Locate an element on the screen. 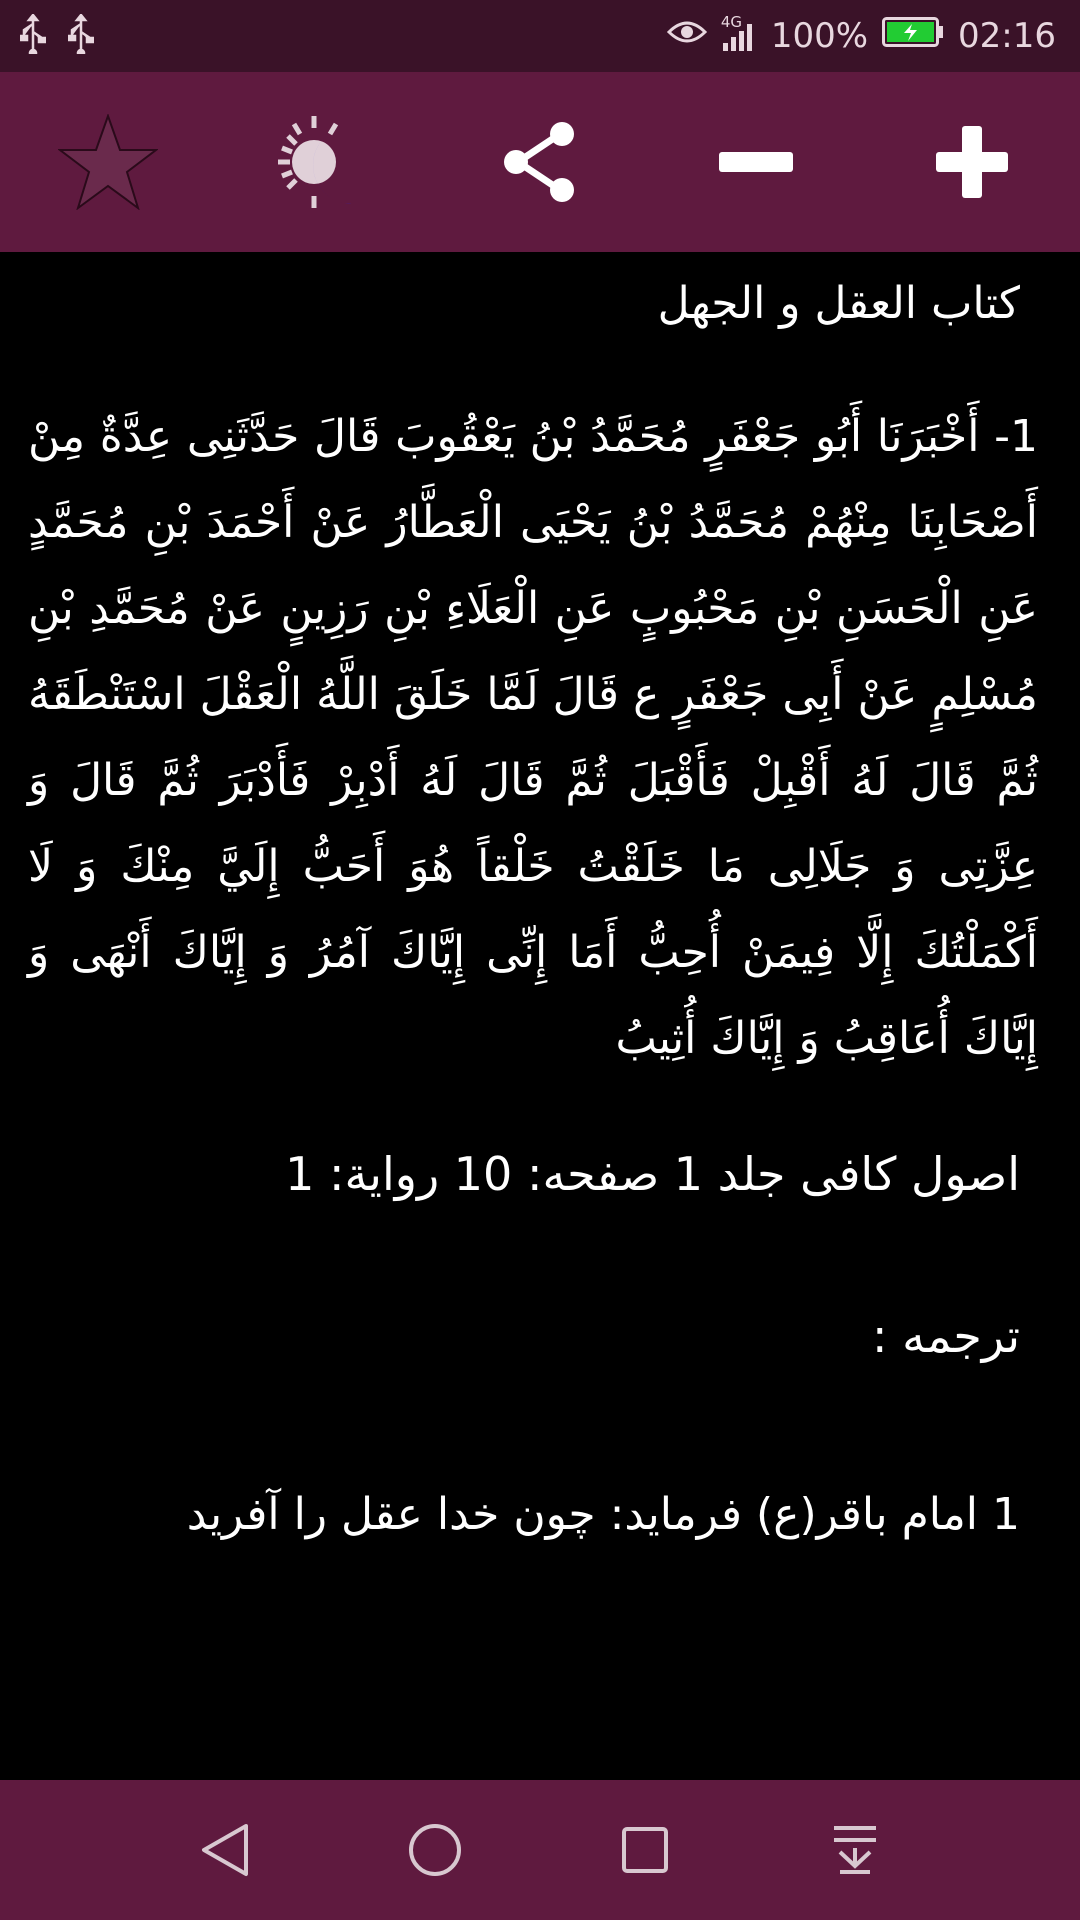 The width and height of the screenshot is (1080, 1920). day-night-toggle-button is located at coordinates (324, 162).